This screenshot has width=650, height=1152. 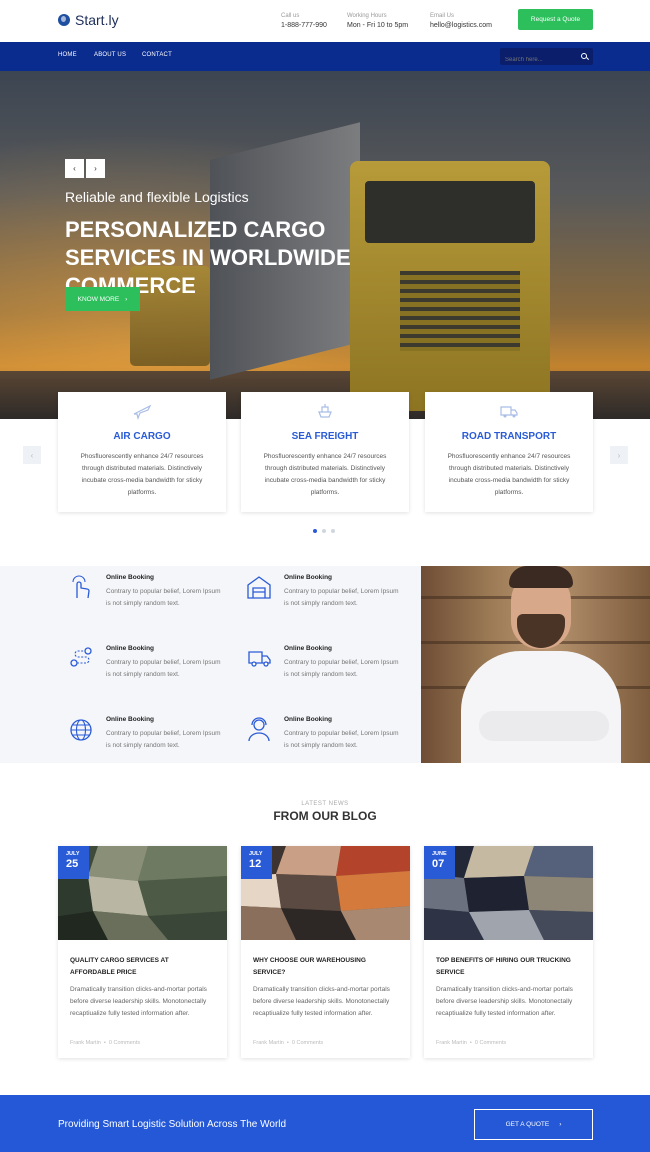 I want to click on services-prev-button: ‹, so click(x=32, y=455).